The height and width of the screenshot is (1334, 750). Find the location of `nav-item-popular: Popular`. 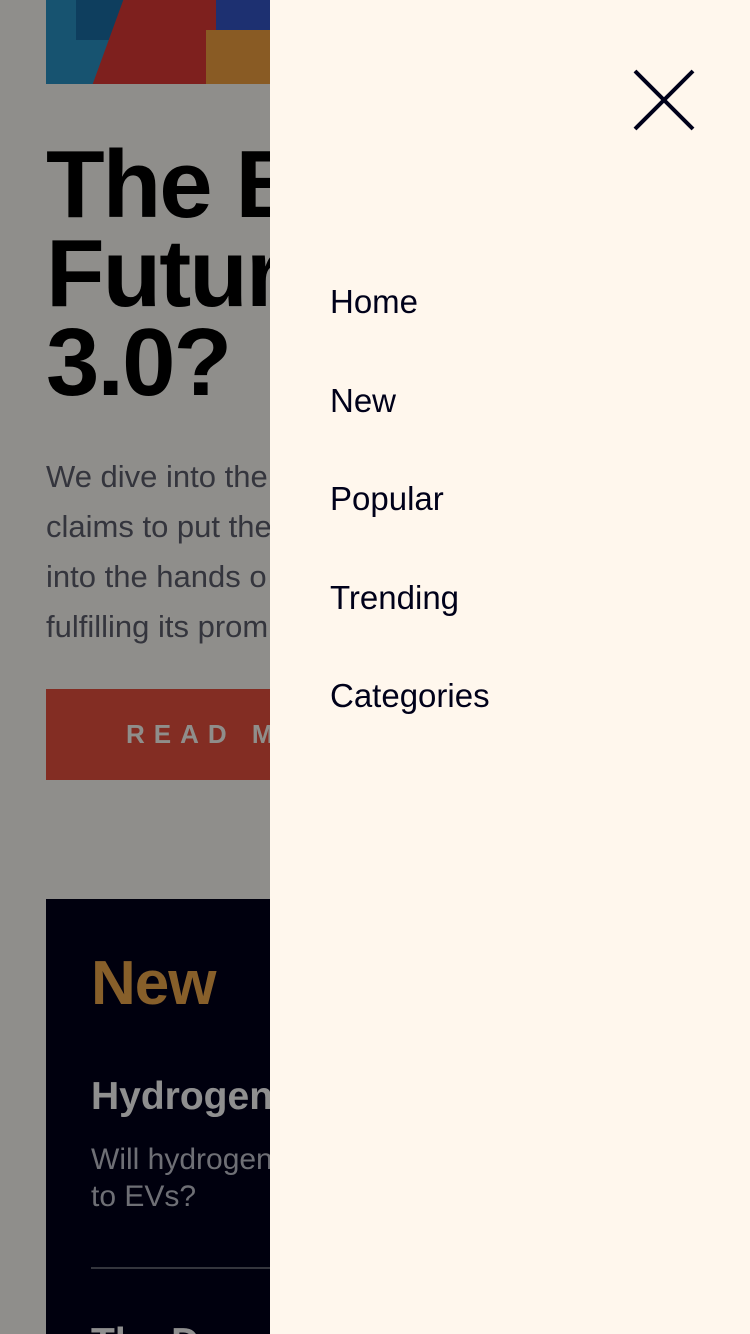

nav-item-popular: Popular is located at coordinates (520, 520).